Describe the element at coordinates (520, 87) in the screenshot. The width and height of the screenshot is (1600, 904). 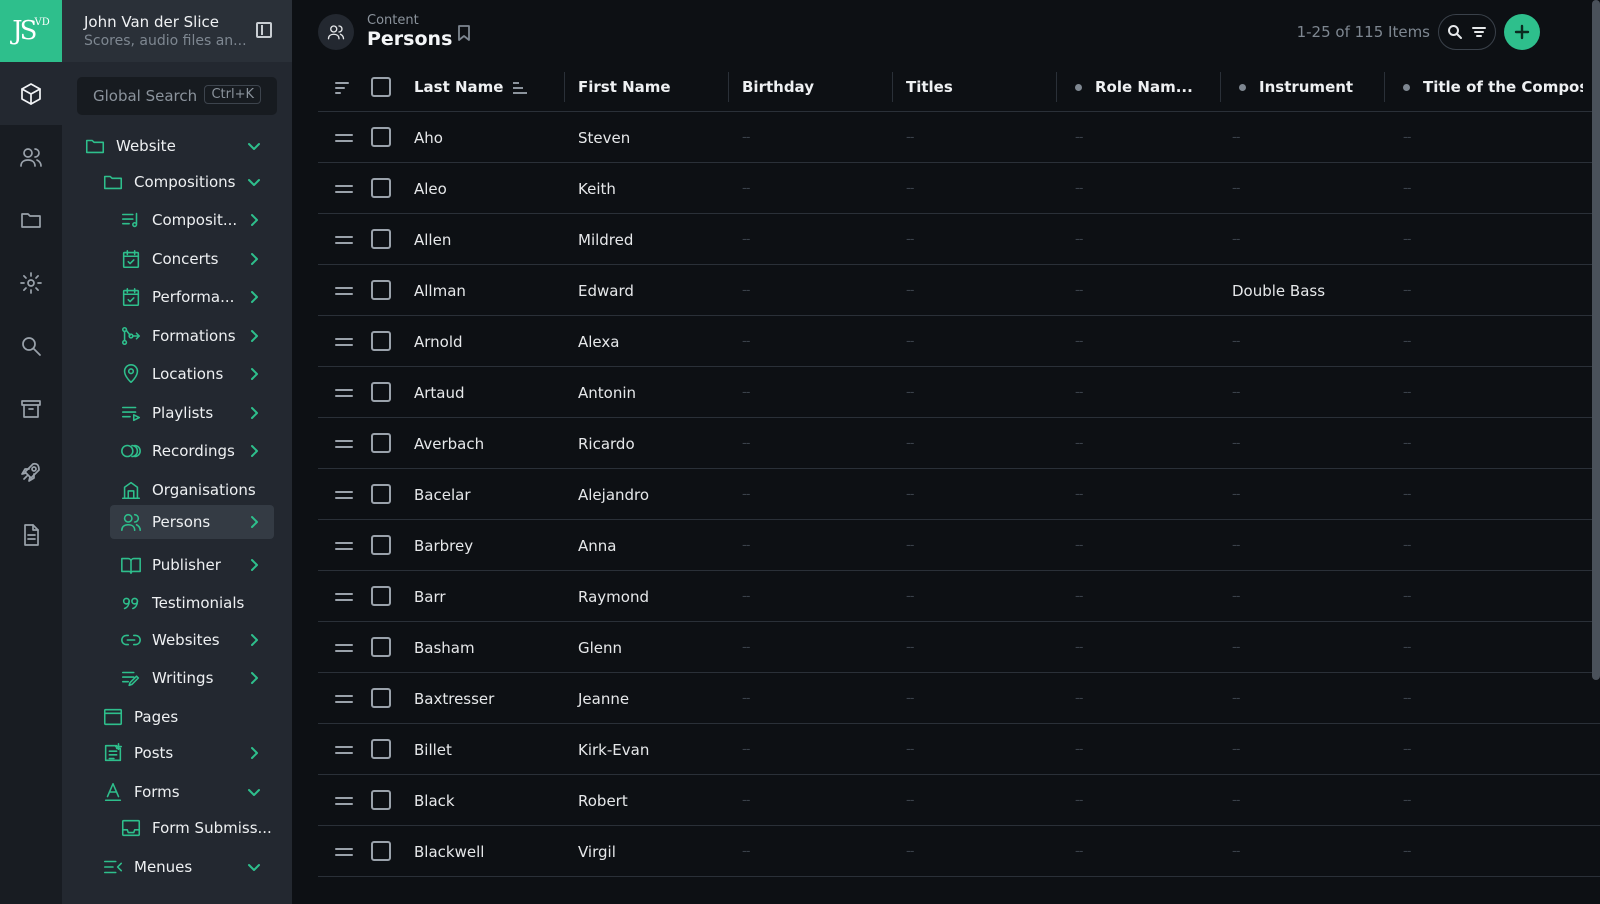
I see `sort-ascending-icon` at that location.